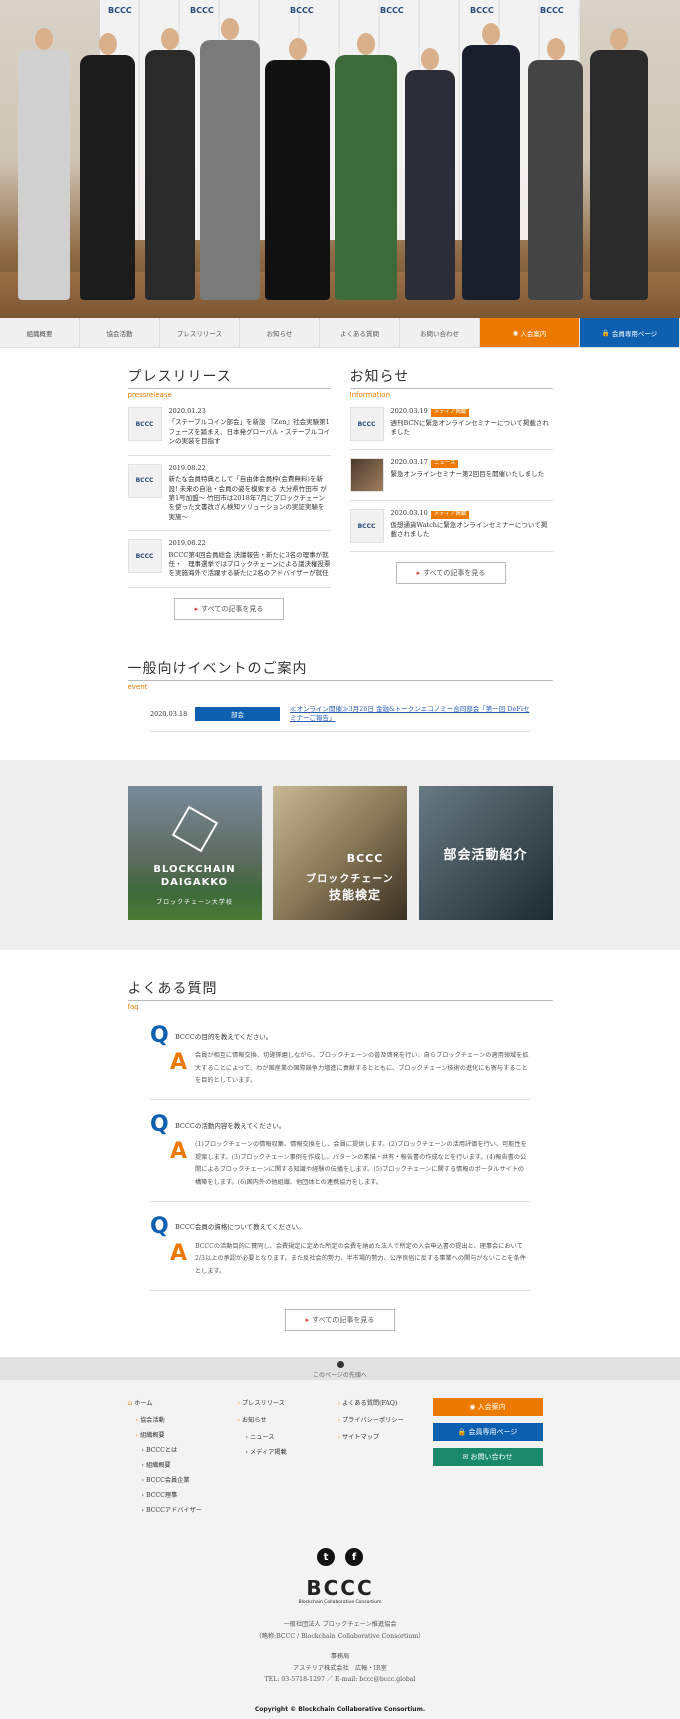 The width and height of the screenshot is (680, 1719). I want to click on a-icon: A, so click(179, 1152).